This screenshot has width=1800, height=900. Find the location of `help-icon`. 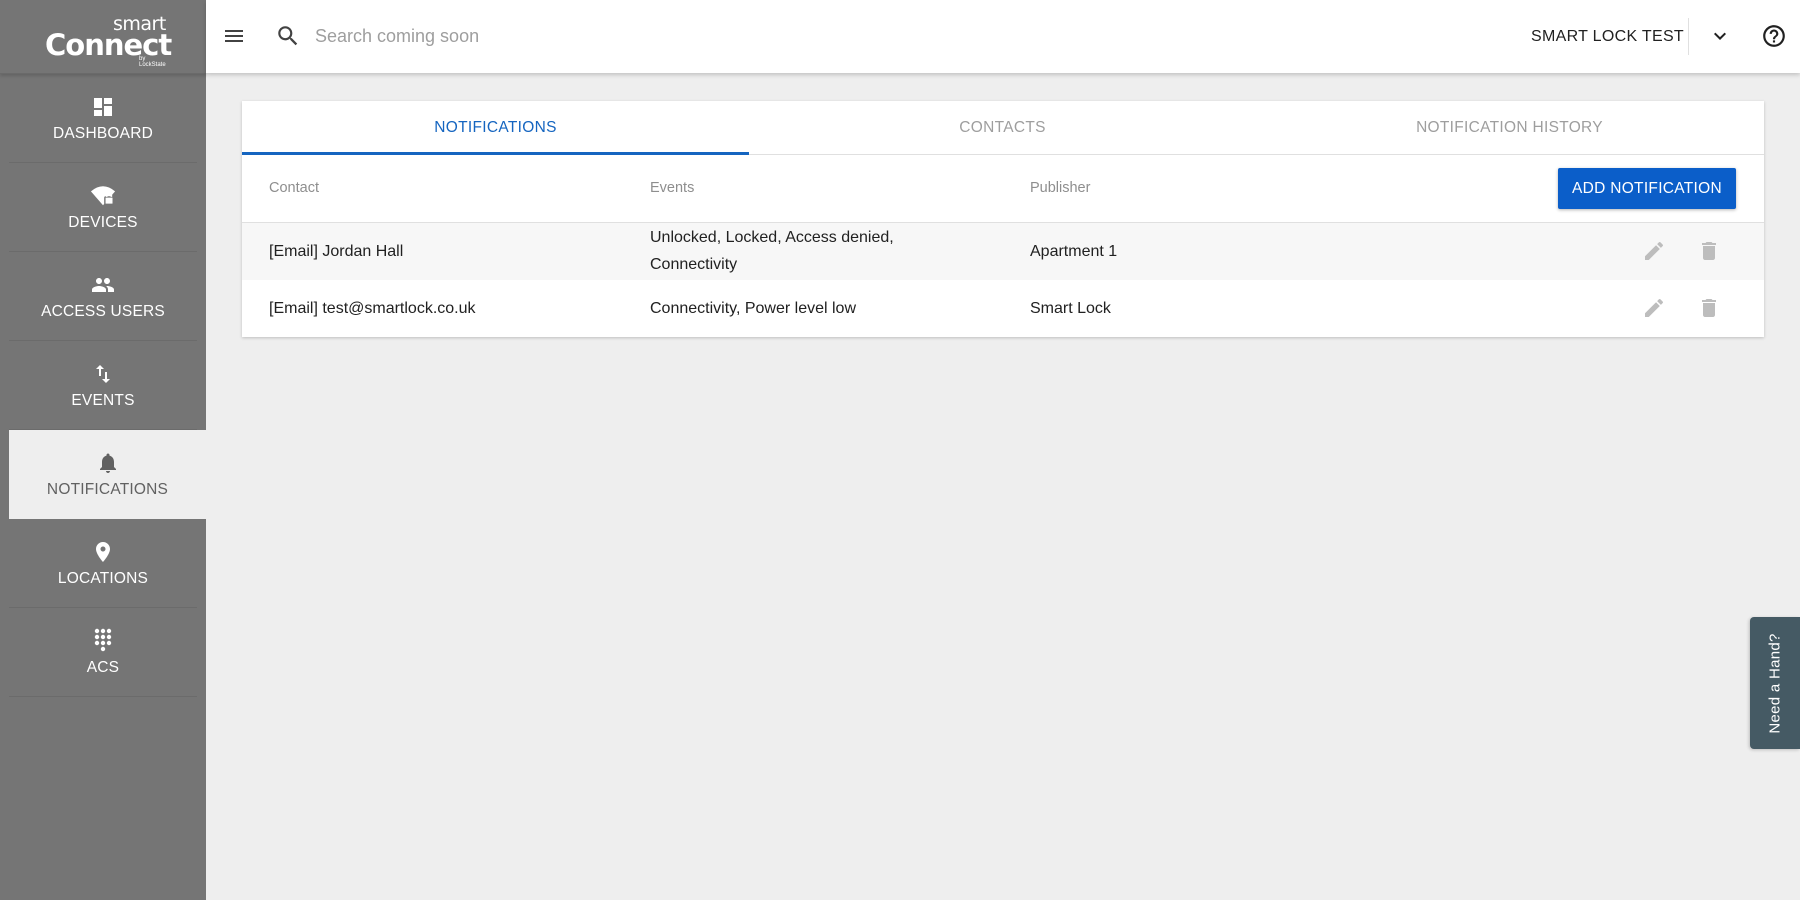

help-icon is located at coordinates (1774, 36).